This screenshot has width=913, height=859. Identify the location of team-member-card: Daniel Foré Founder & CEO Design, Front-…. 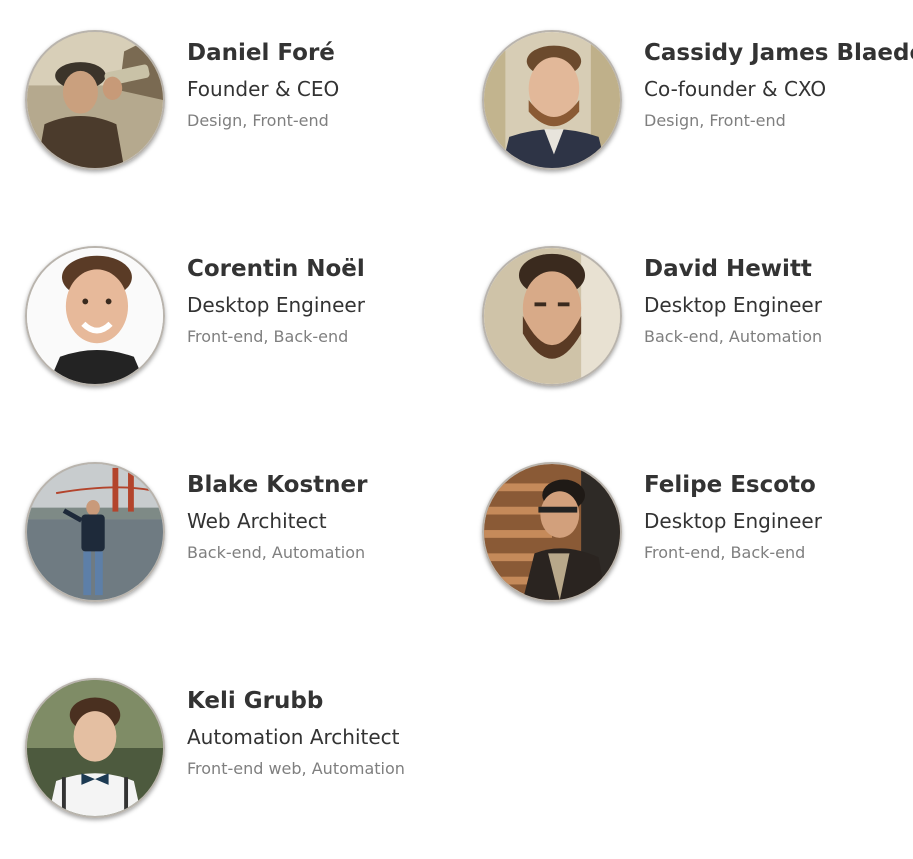
(245, 105).